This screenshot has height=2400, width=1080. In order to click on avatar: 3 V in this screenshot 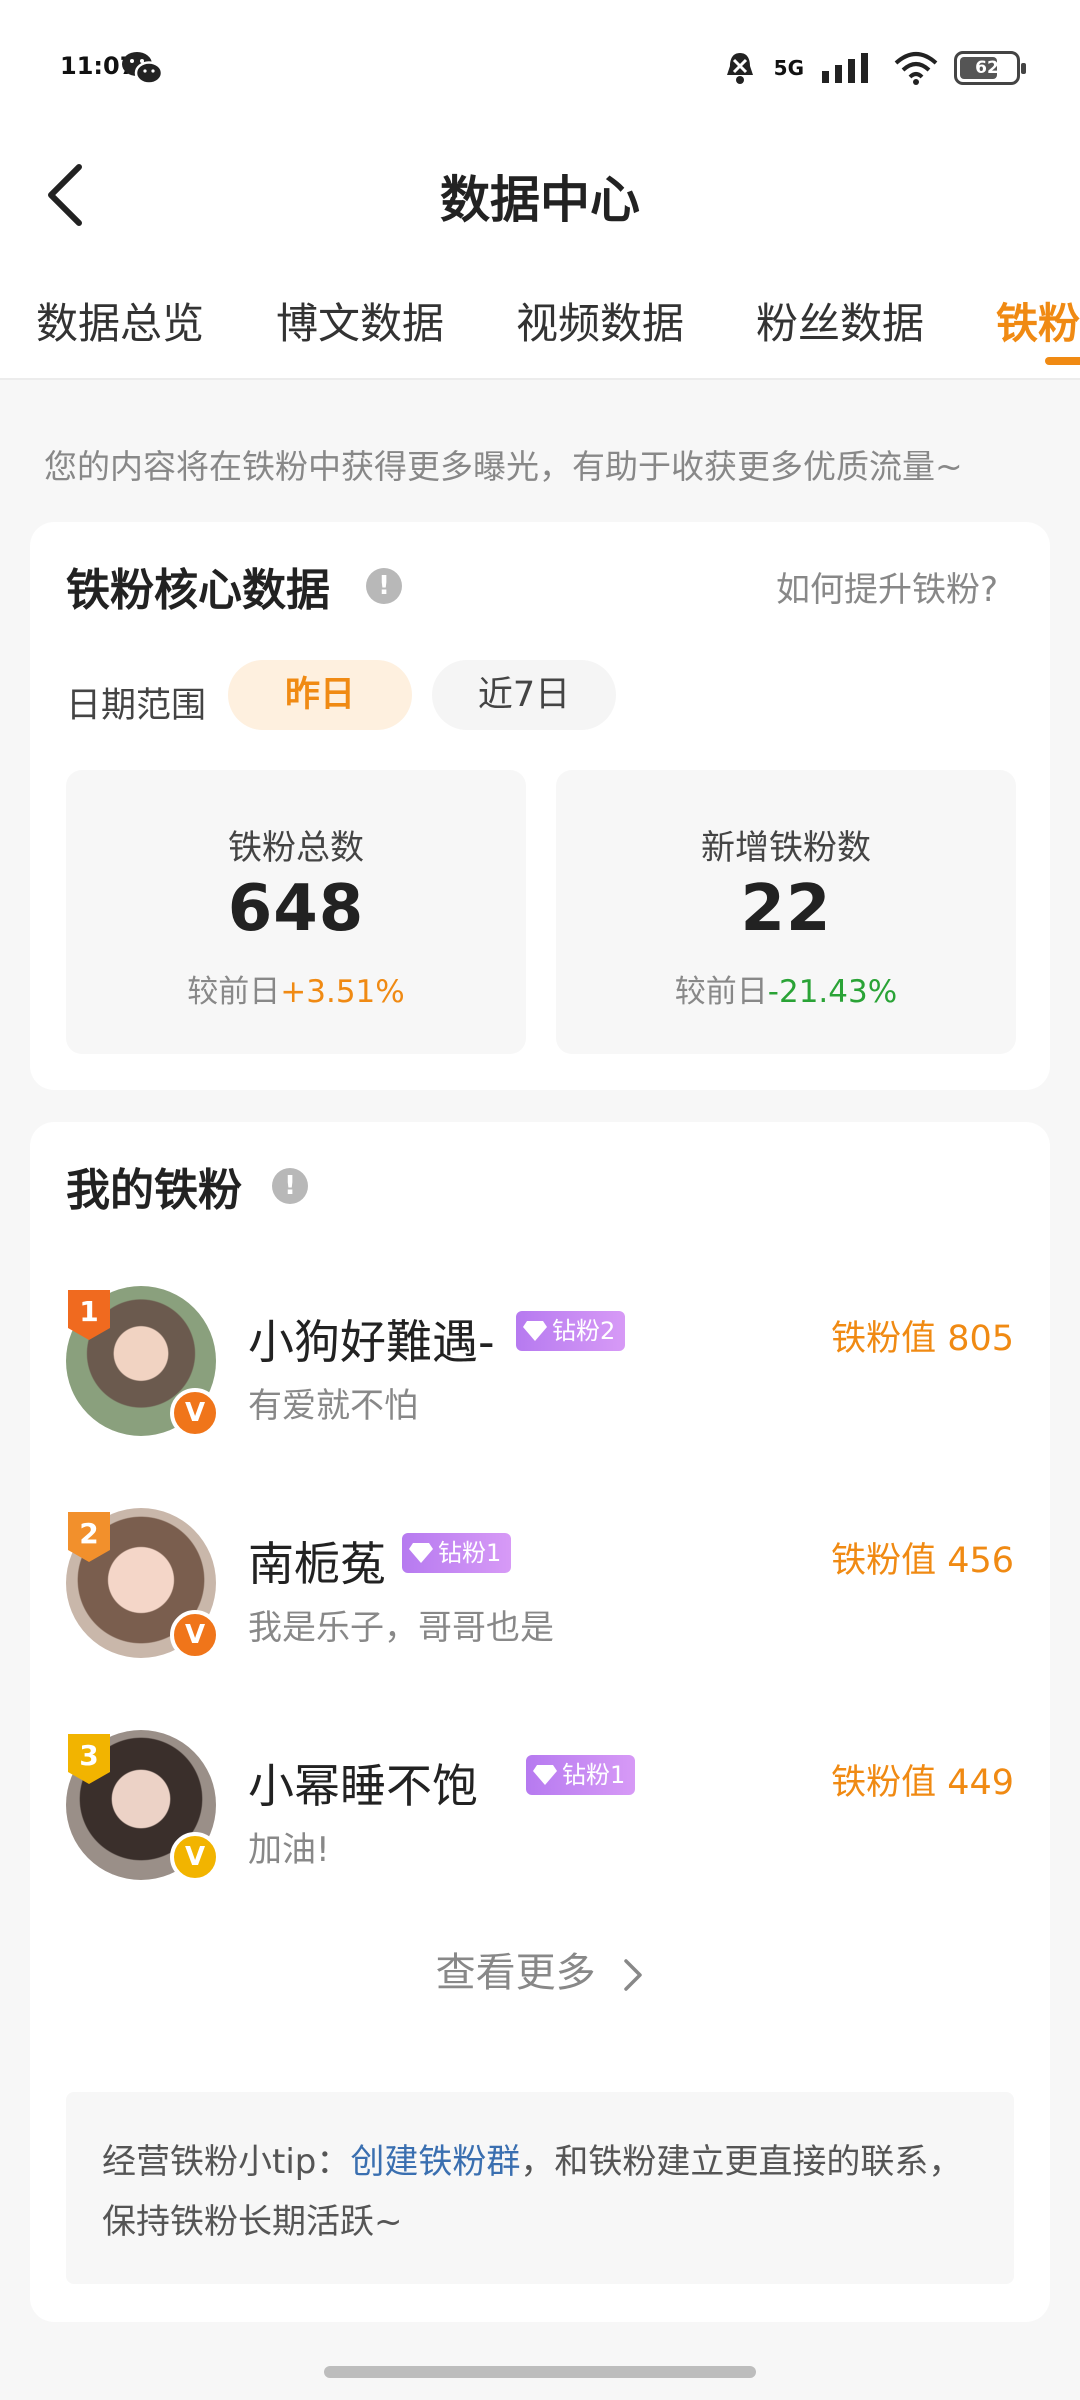, I will do `click(143, 1806)`.